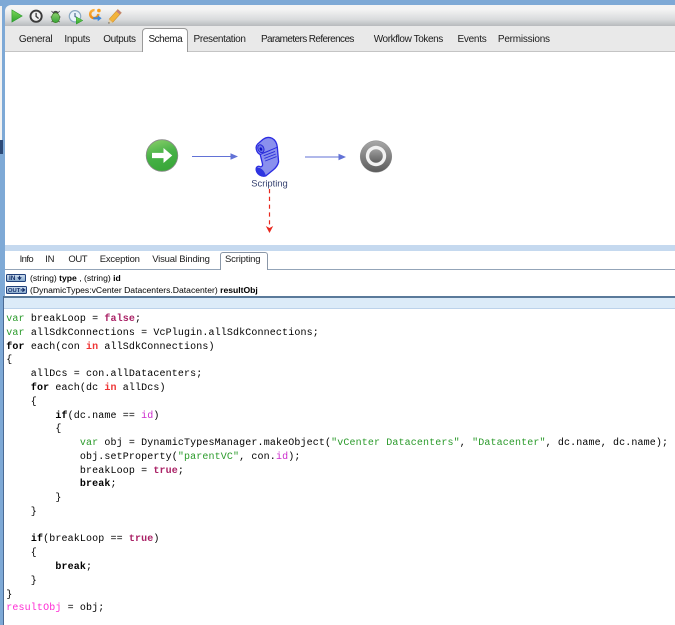 This screenshot has width=675, height=625. Describe the element at coordinates (14, 291) in the screenshot. I see `svg-text: OUT` at that location.